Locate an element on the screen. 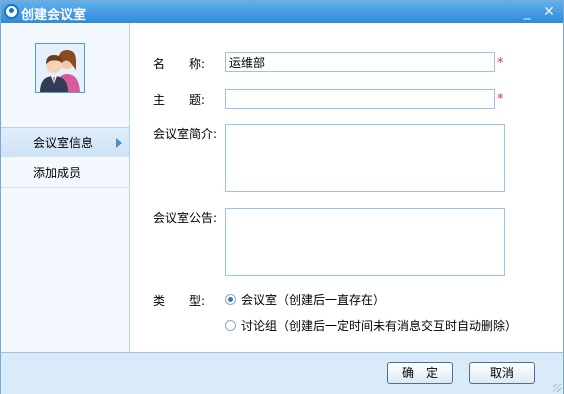  intro-label: 会议室简介: is located at coordinates (185, 134).